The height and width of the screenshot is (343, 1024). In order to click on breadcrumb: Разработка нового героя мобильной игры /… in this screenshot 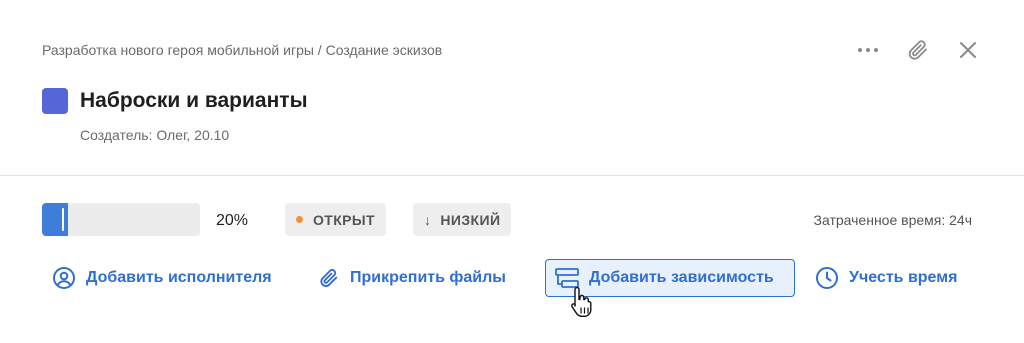, I will do `click(242, 50)`.